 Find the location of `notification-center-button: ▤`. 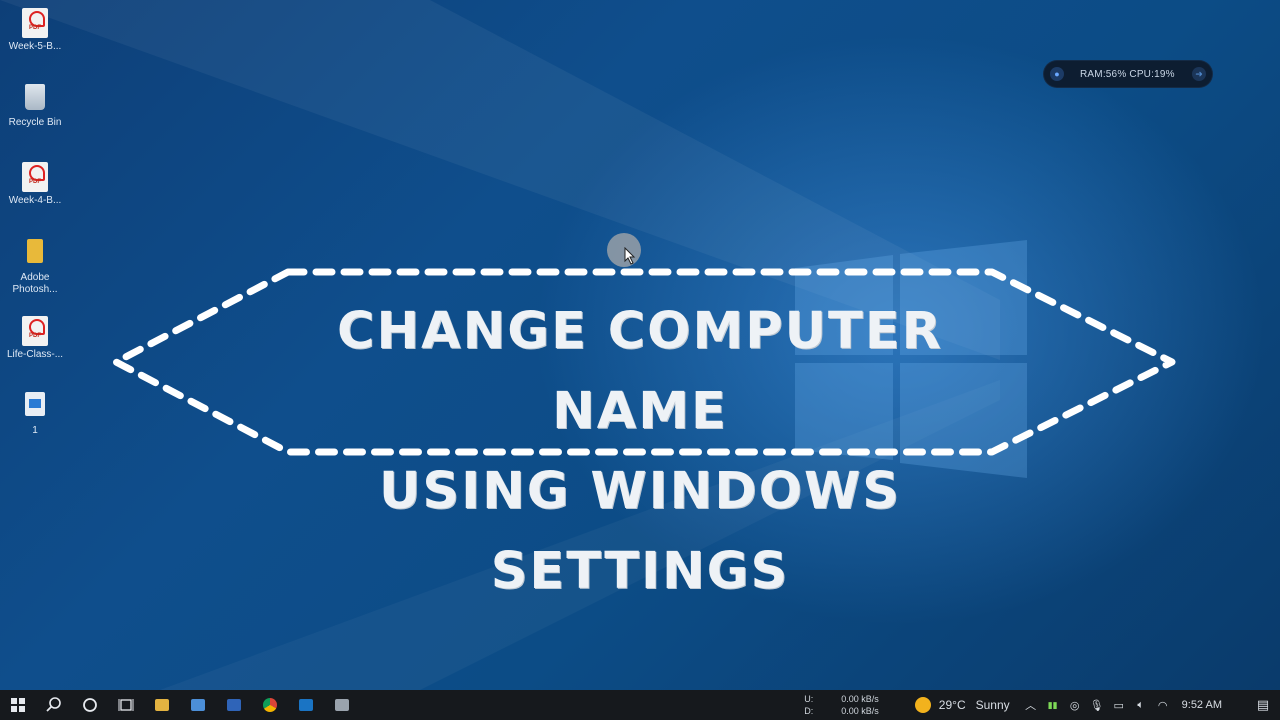

notification-center-button: ▤ is located at coordinates (1263, 705).